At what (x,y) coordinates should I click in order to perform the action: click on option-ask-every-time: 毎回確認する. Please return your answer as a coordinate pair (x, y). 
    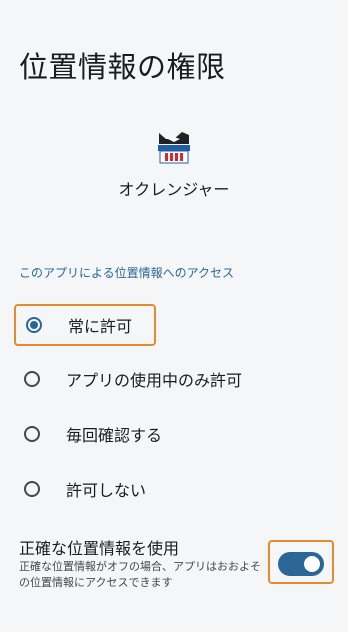
    Looking at the image, I should click on (174, 434).